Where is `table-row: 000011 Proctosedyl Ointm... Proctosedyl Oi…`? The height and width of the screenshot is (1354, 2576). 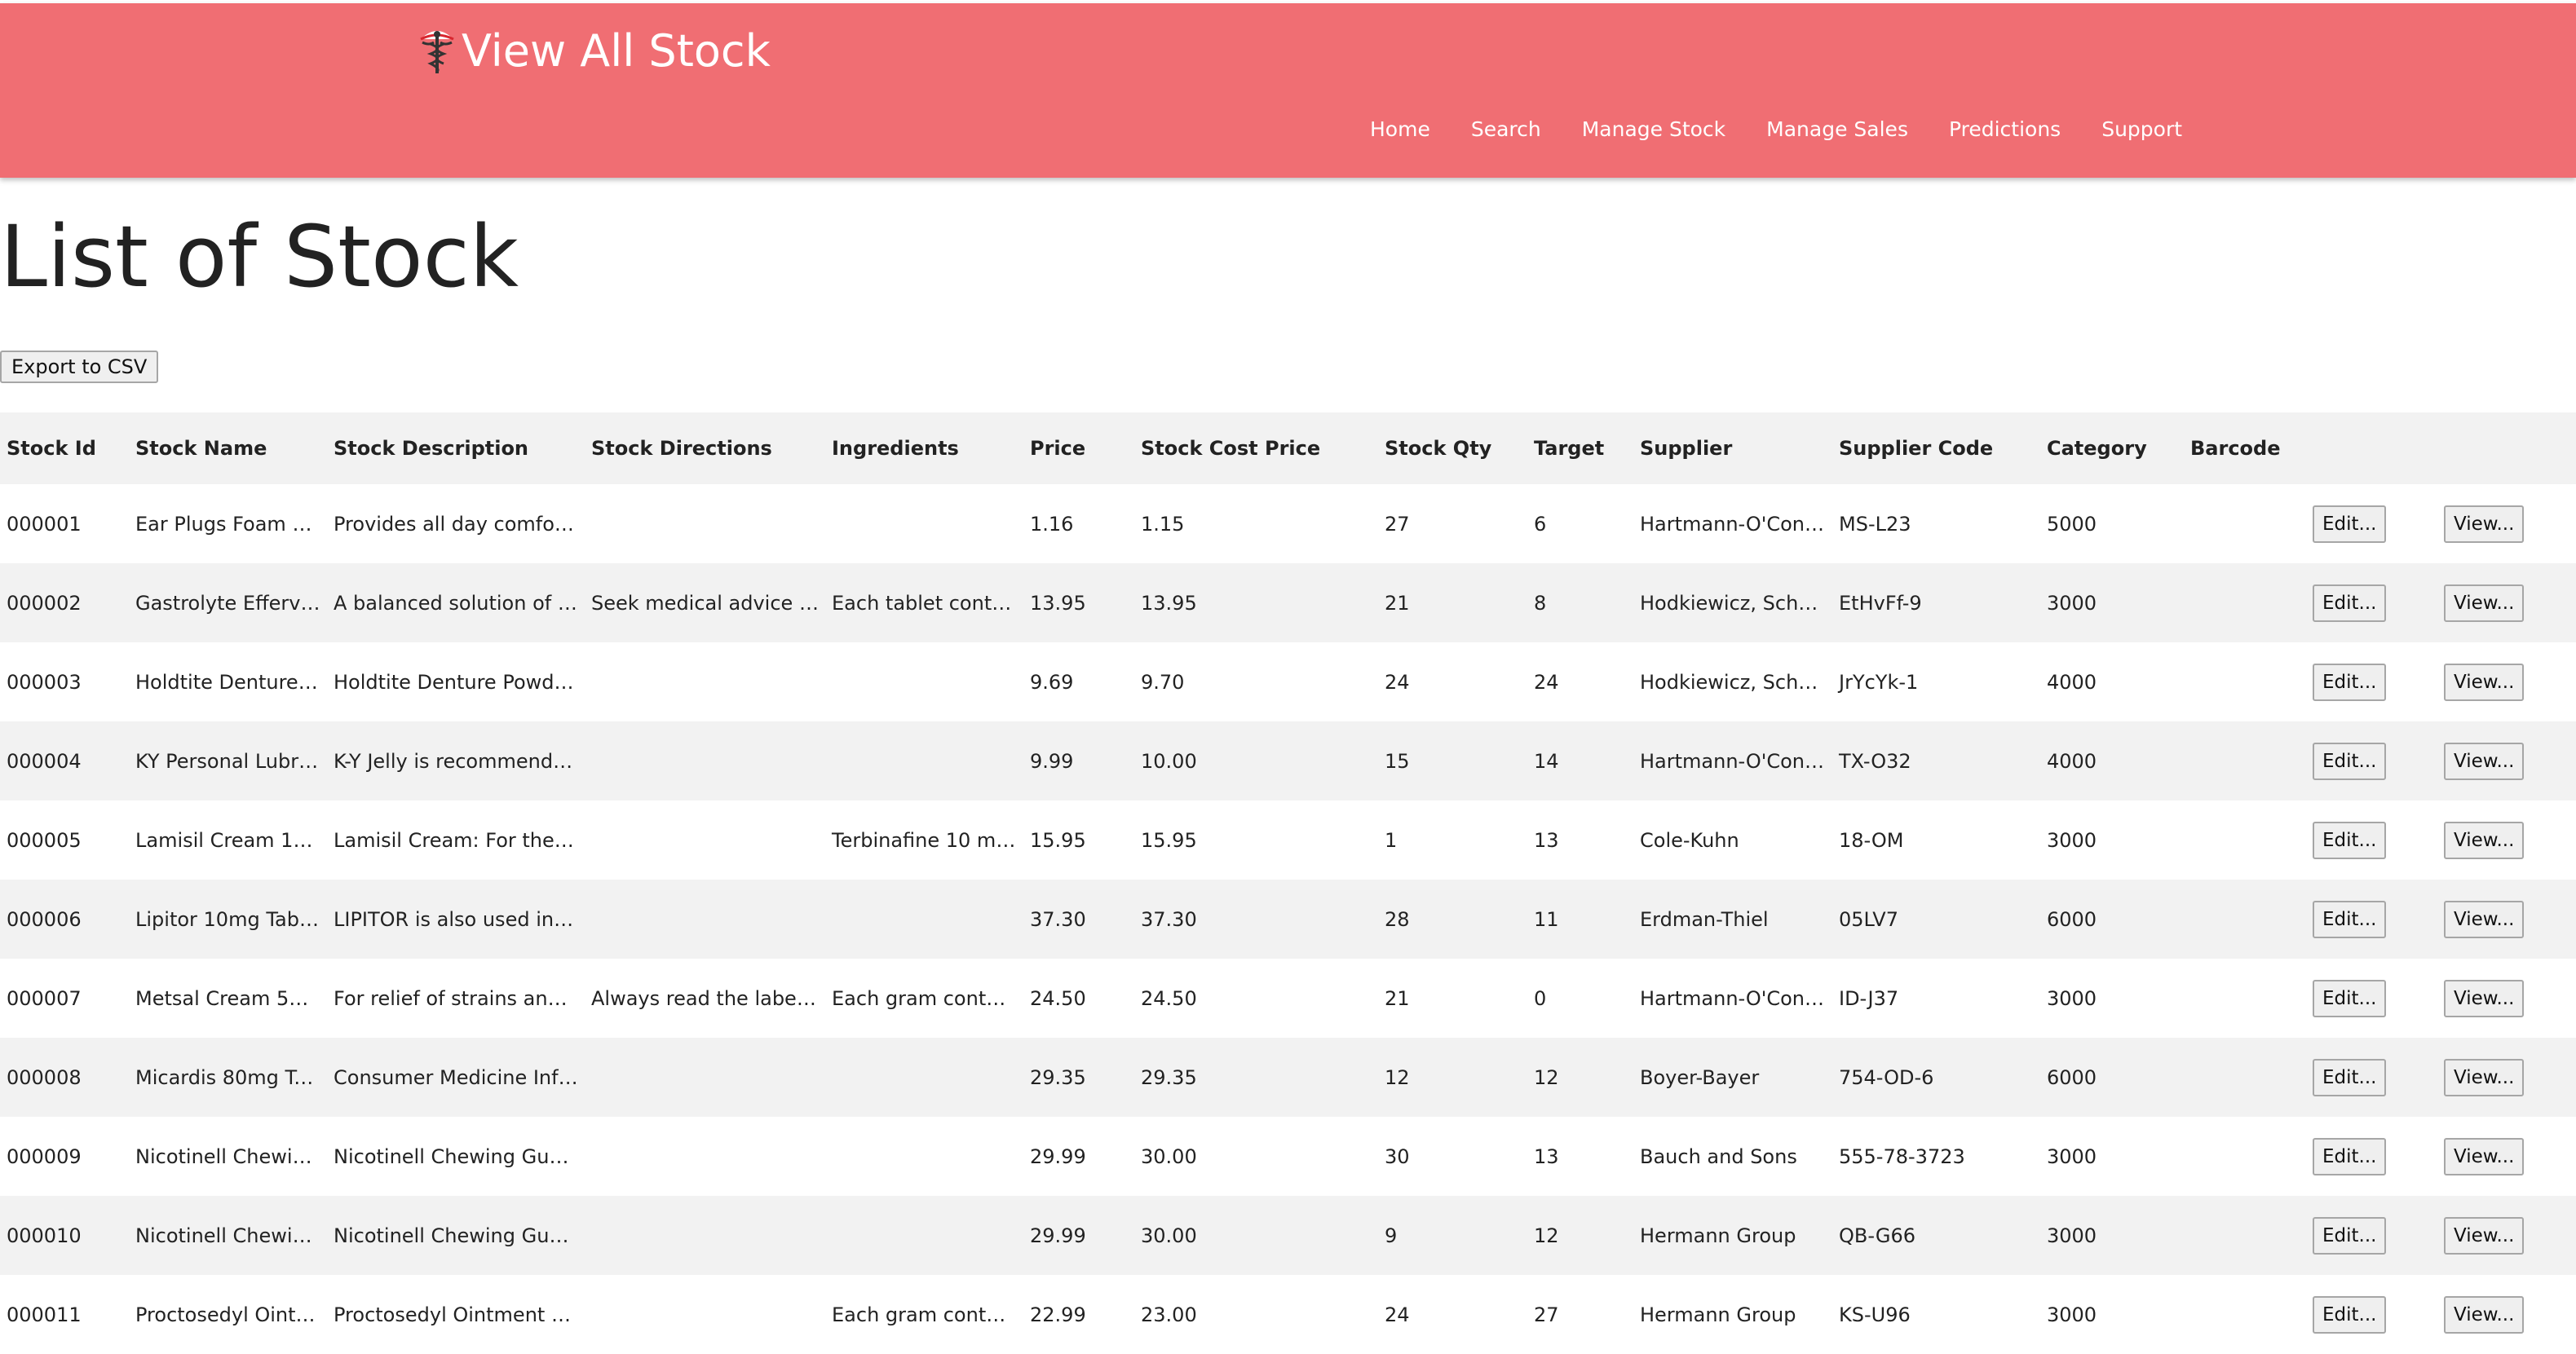 table-row: 000011 Proctosedyl Ointm... Proctosedyl Oi… is located at coordinates (1288, 1314).